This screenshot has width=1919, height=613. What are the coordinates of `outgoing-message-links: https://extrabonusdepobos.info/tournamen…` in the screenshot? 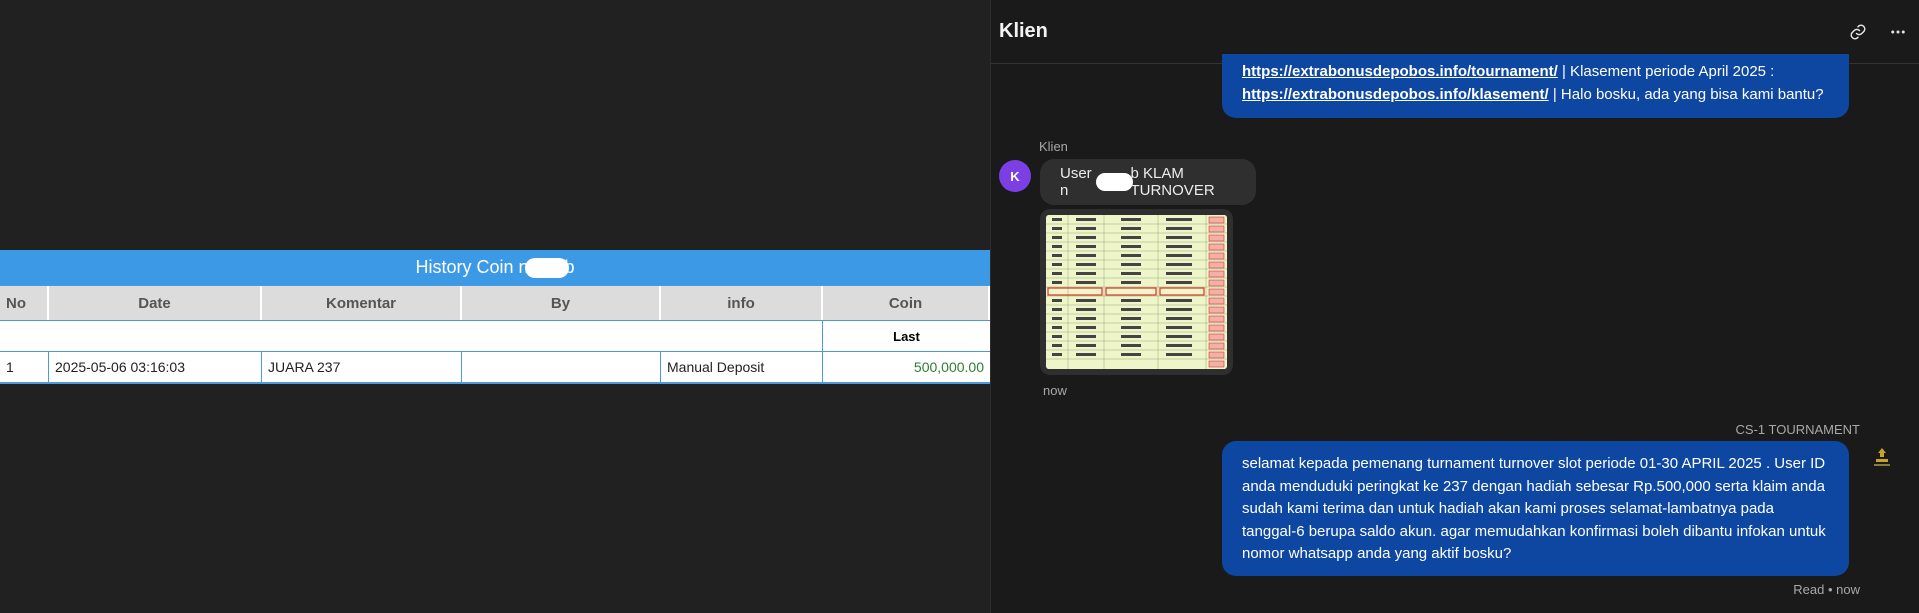 It's located at (1535, 86).